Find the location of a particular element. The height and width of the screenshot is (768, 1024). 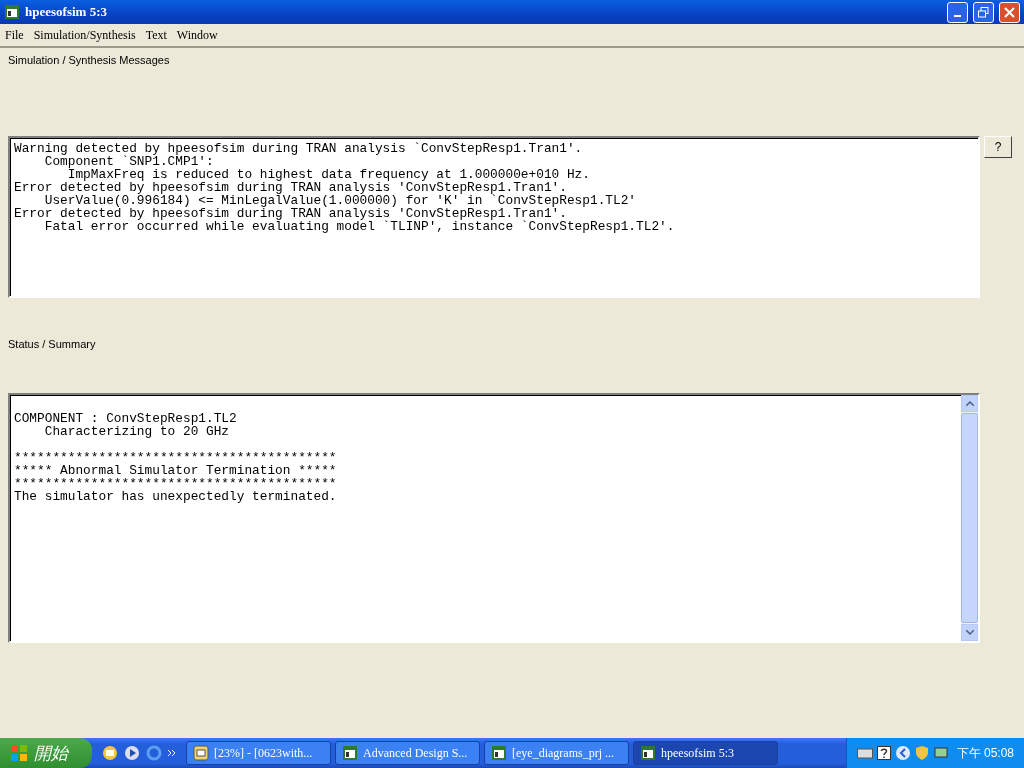

start-button: 開始 is located at coordinates (46, 753).